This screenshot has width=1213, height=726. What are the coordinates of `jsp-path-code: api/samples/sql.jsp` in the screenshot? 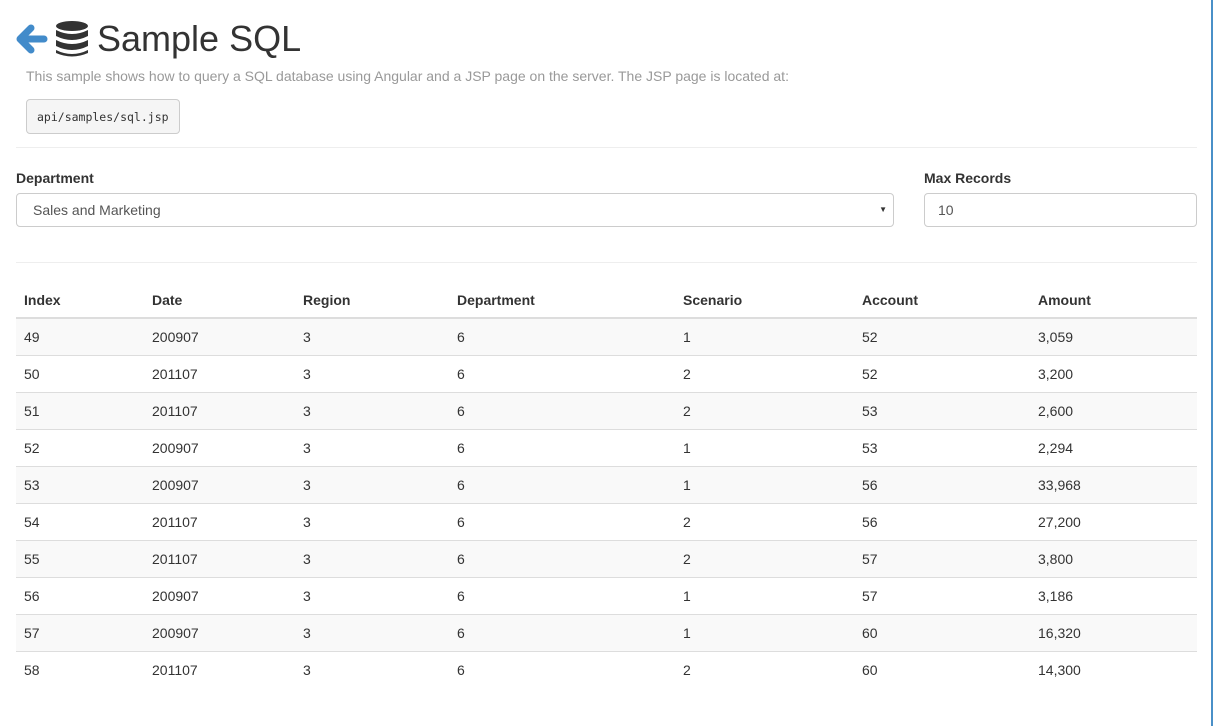 It's located at (103, 116).